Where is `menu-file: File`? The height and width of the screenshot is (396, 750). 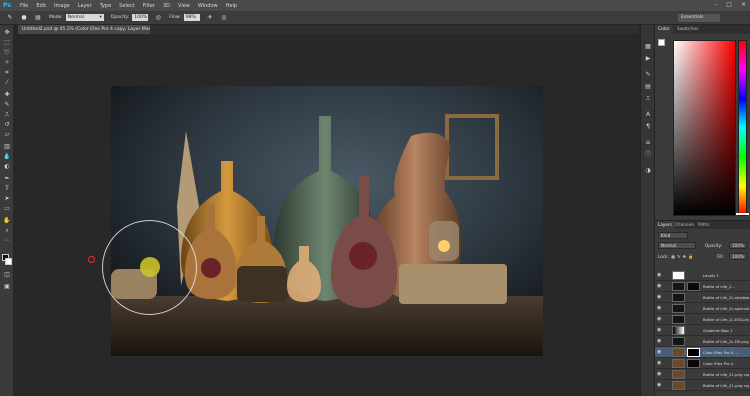
menu-file: File is located at coordinates (24, 6).